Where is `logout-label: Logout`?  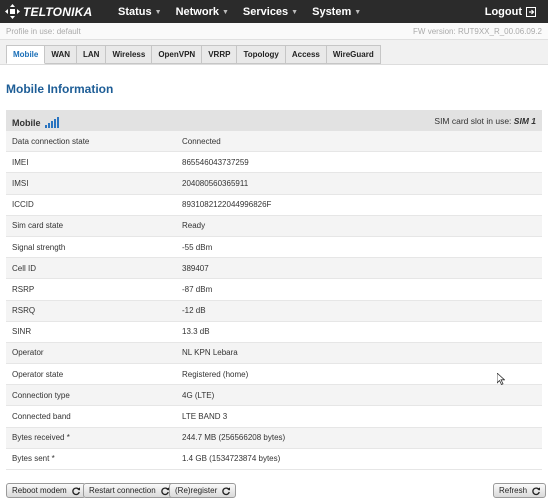
logout-label: Logout is located at coordinates (503, 11).